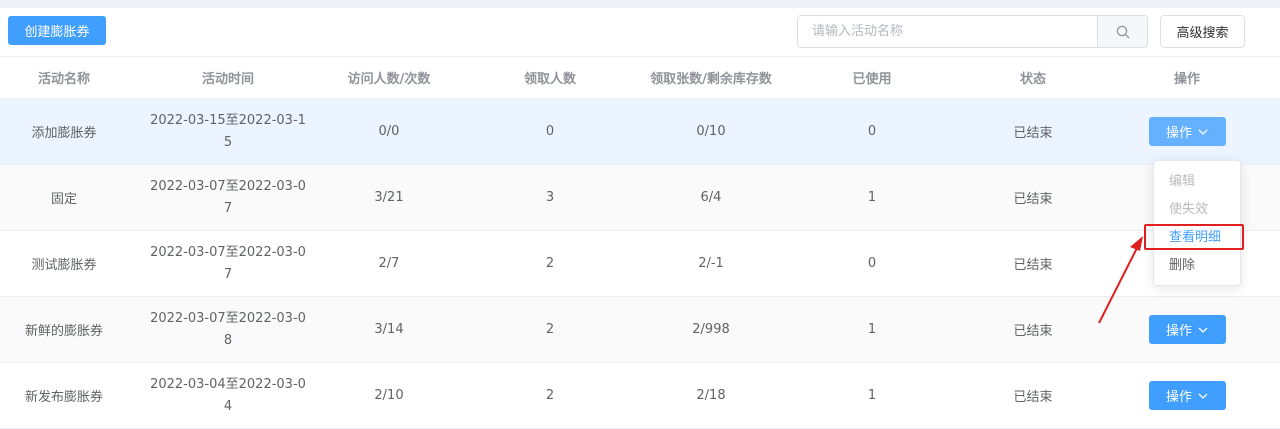  I want to click on activity-name-cell: 新发布膨胀券, so click(63, 397).